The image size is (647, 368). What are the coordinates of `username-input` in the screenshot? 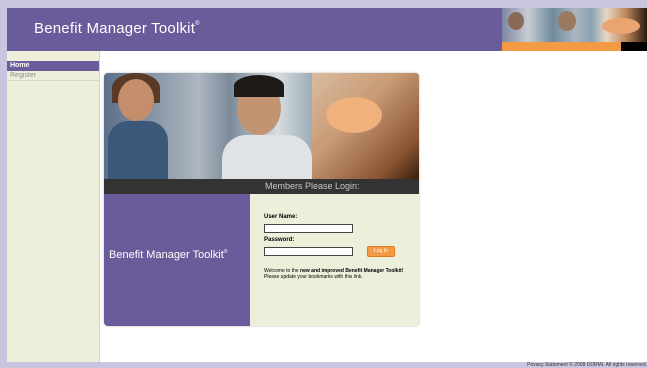 It's located at (308, 228).